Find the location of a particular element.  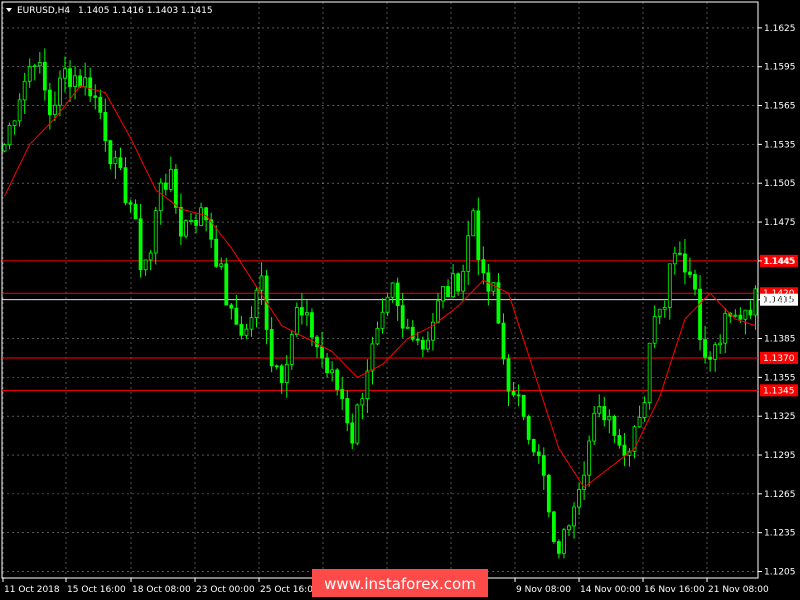

price-tick-label: 1.1625 is located at coordinates (780, 29).